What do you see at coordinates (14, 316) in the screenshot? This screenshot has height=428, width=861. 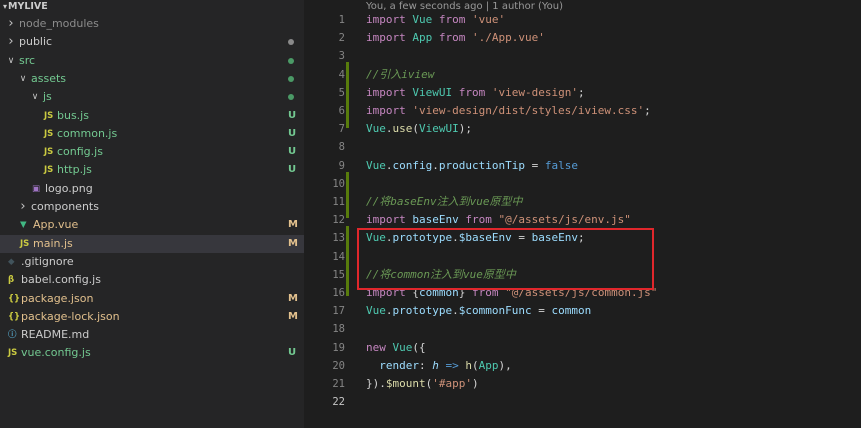 I see `json-file-icon: {}` at bounding box center [14, 316].